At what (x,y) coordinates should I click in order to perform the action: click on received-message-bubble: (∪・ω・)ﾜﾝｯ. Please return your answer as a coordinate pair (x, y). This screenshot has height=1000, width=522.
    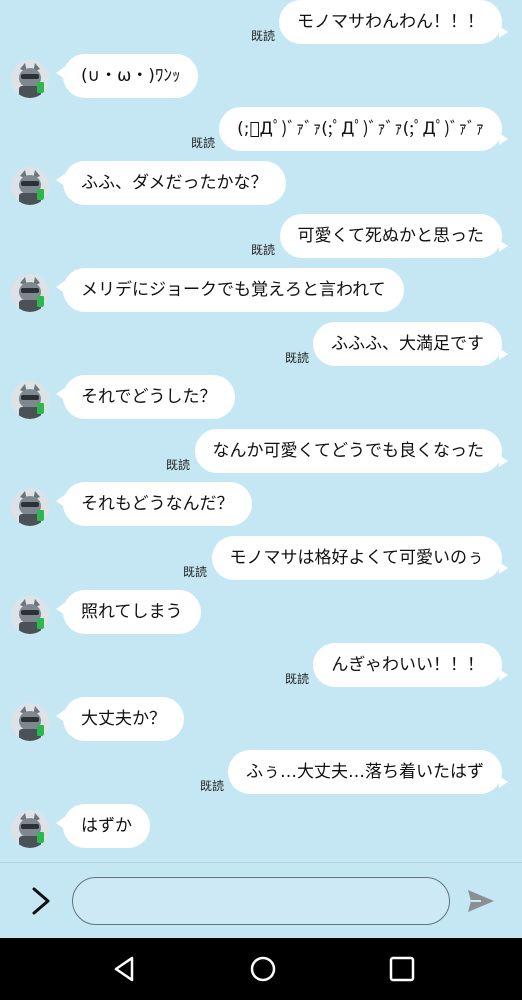
    Looking at the image, I should click on (127, 75).